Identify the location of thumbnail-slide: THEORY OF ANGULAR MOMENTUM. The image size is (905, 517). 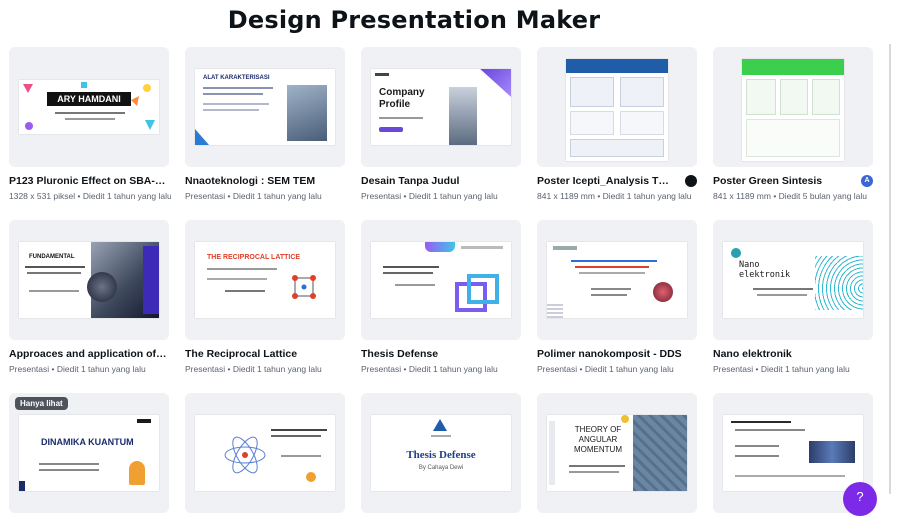
(617, 453).